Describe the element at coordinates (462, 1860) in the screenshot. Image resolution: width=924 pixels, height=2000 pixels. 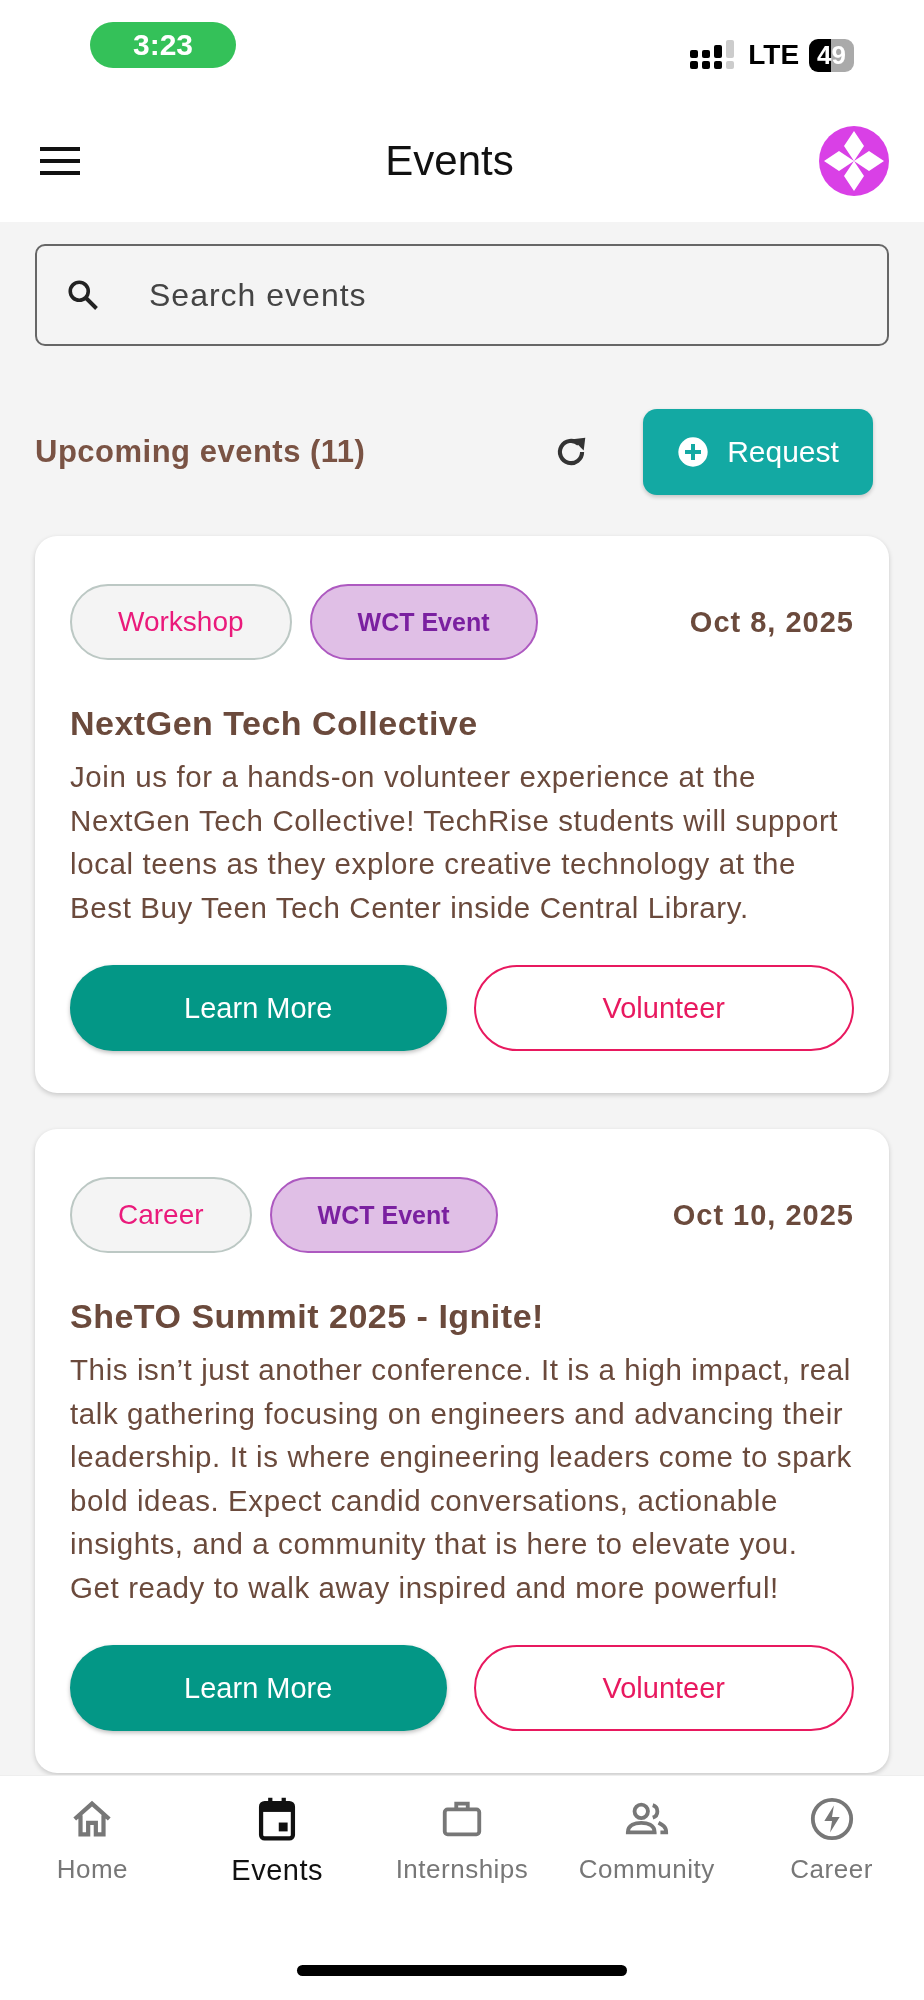
I see `nav-tab: Internships` at that location.